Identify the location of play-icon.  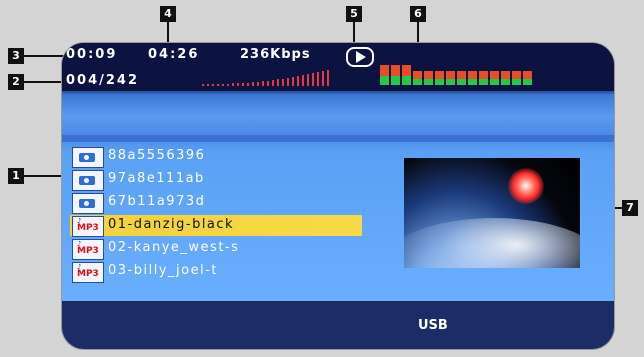
(360, 57).